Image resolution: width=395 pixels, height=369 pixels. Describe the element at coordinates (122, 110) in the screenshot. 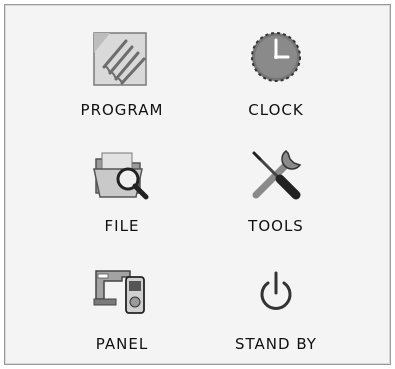

I see `program-label: PROGRAM` at that location.